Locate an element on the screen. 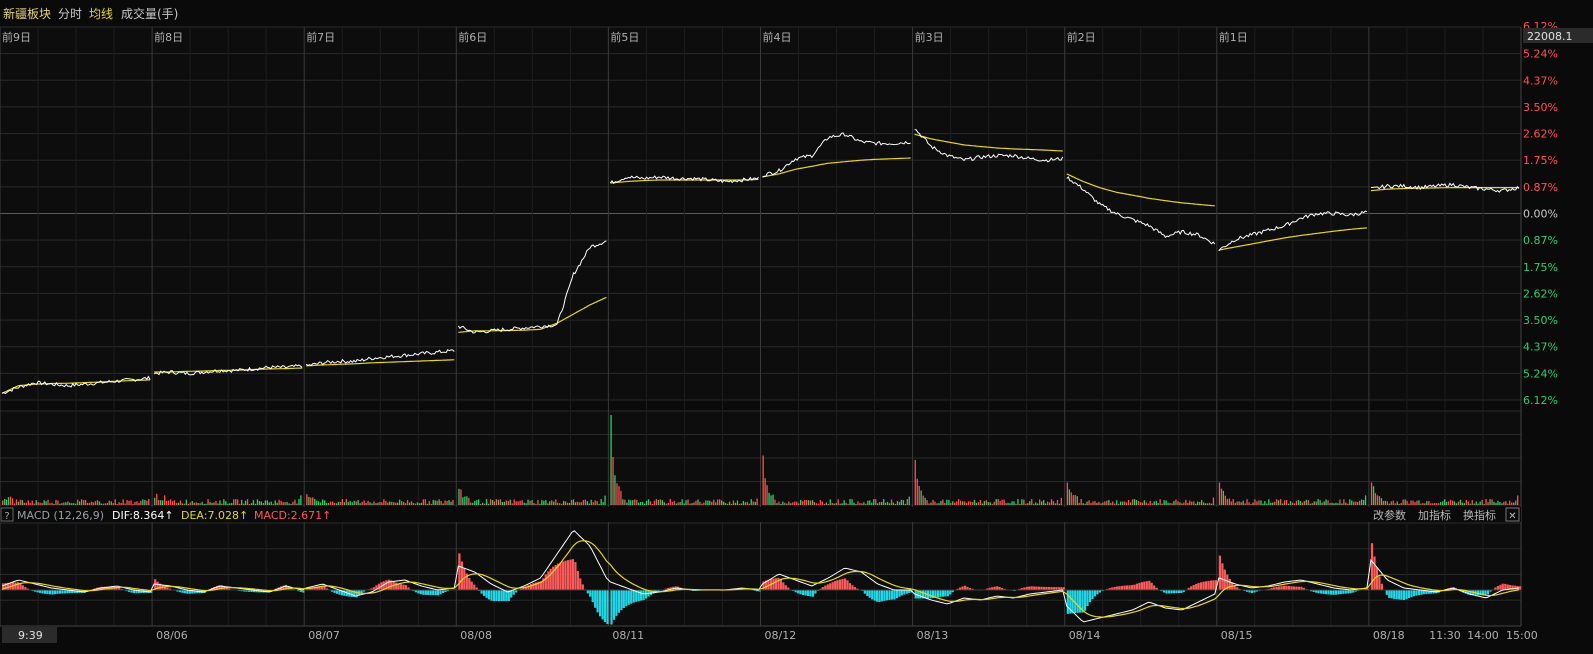 The image size is (1593, 654). help-icon-text: ? is located at coordinates (6, 516).